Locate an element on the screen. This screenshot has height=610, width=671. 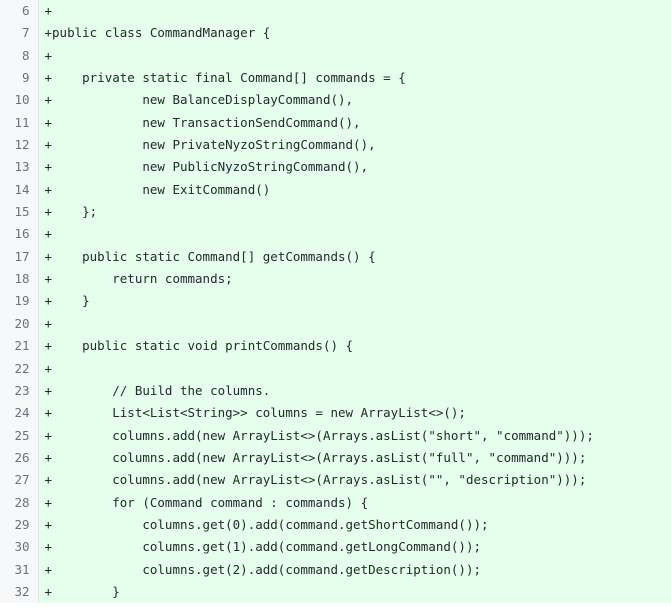
code-line: + return commands; is located at coordinates (354, 279).